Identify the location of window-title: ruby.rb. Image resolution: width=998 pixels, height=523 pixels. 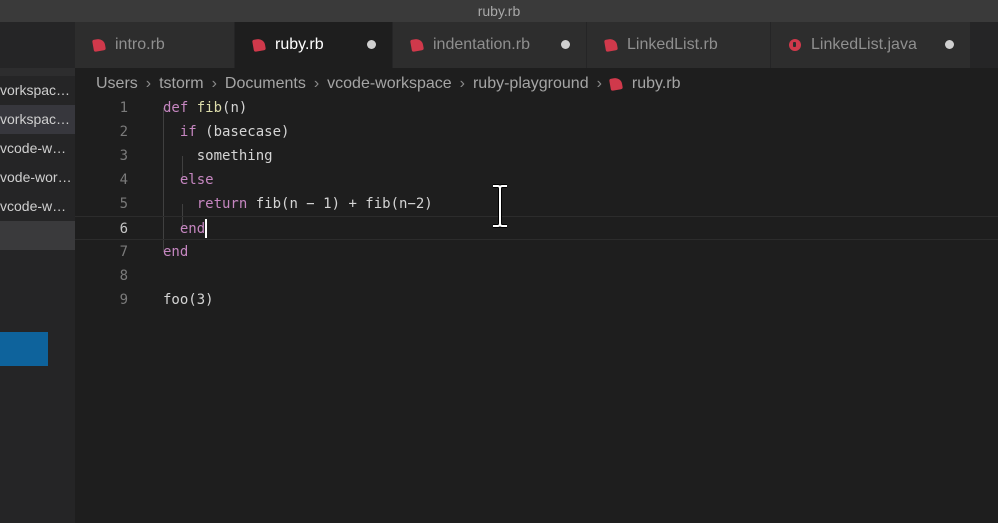
(499, 11).